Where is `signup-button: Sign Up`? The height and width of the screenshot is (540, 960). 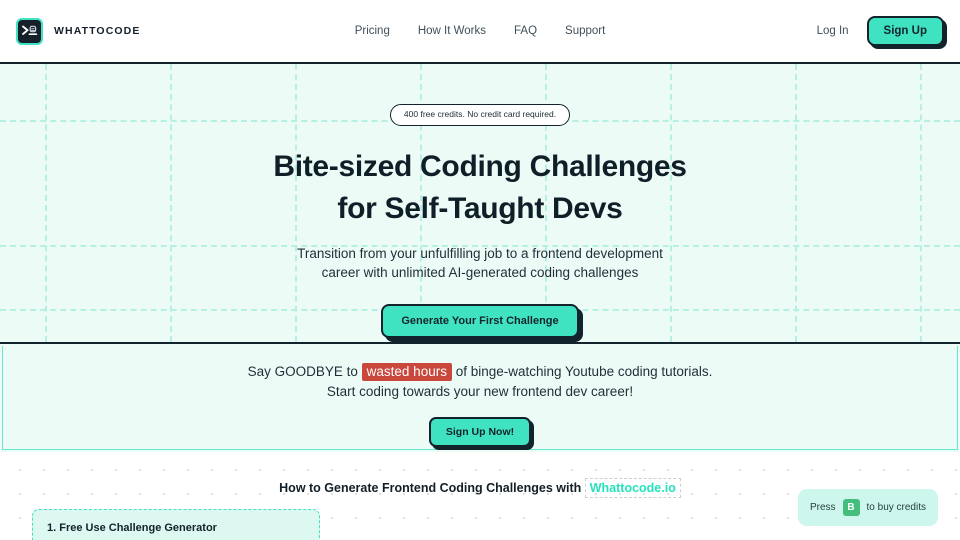 signup-button: Sign Up is located at coordinates (905, 31).